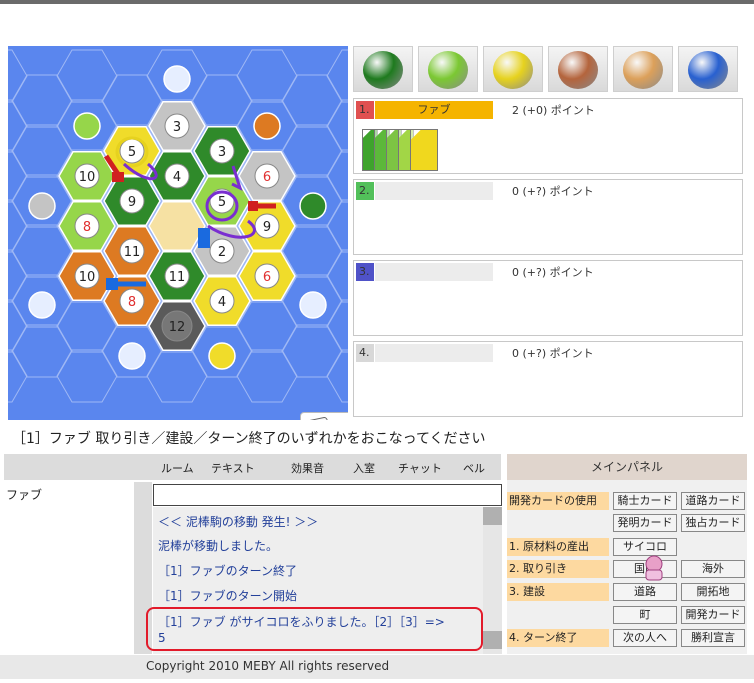 This screenshot has height=683, width=754. Describe the element at coordinates (713, 501) in the screenshot. I see `road-card-button: 道路カード` at that location.